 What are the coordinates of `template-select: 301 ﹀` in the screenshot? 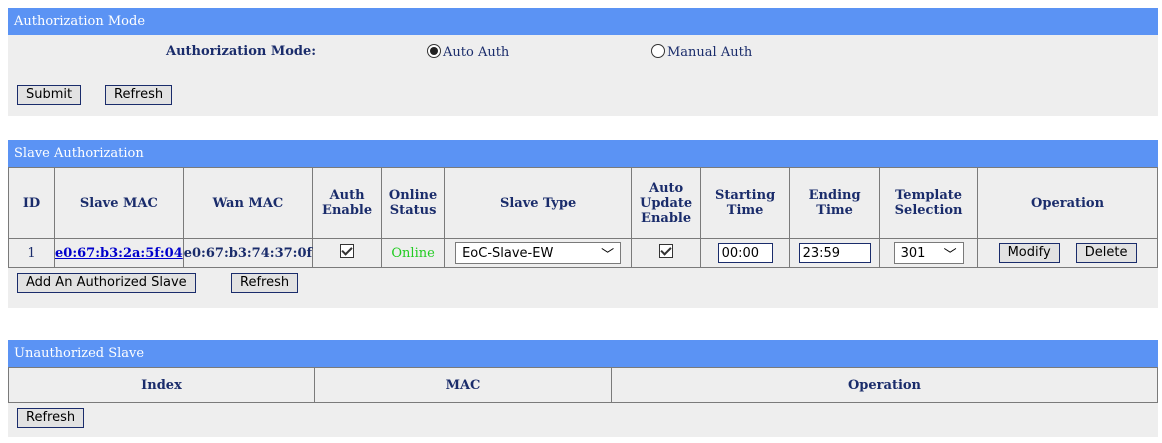 It's located at (928, 253).